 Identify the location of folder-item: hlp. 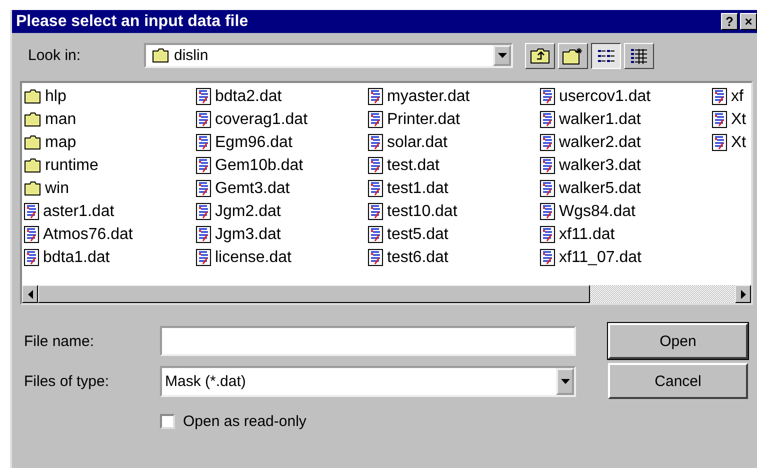
(110, 96).